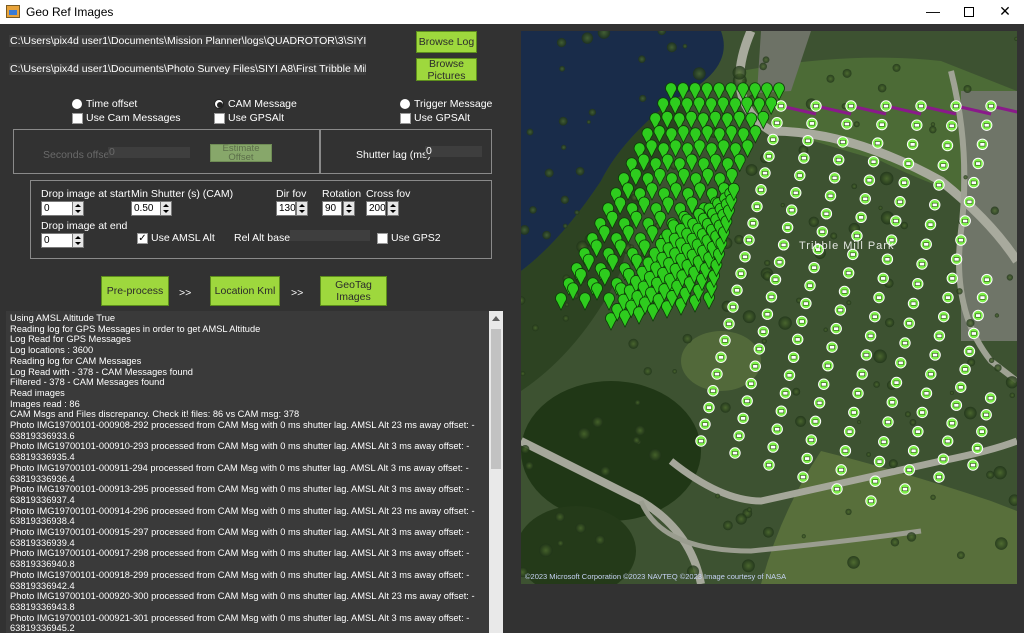 This screenshot has width=1024, height=633. What do you see at coordinates (446, 70) in the screenshot?
I see `browse-pictures-button: Browse Pictures` at bounding box center [446, 70].